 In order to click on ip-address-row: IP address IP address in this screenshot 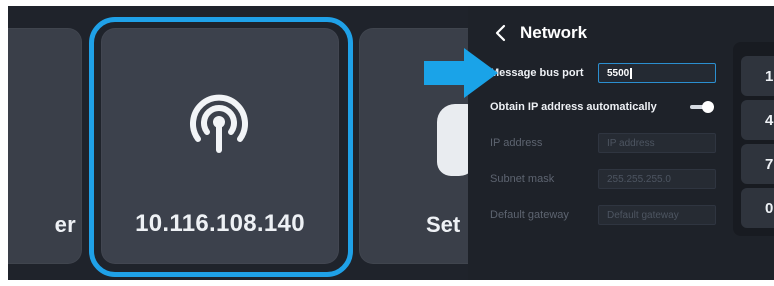, I will do `click(603, 143)`.